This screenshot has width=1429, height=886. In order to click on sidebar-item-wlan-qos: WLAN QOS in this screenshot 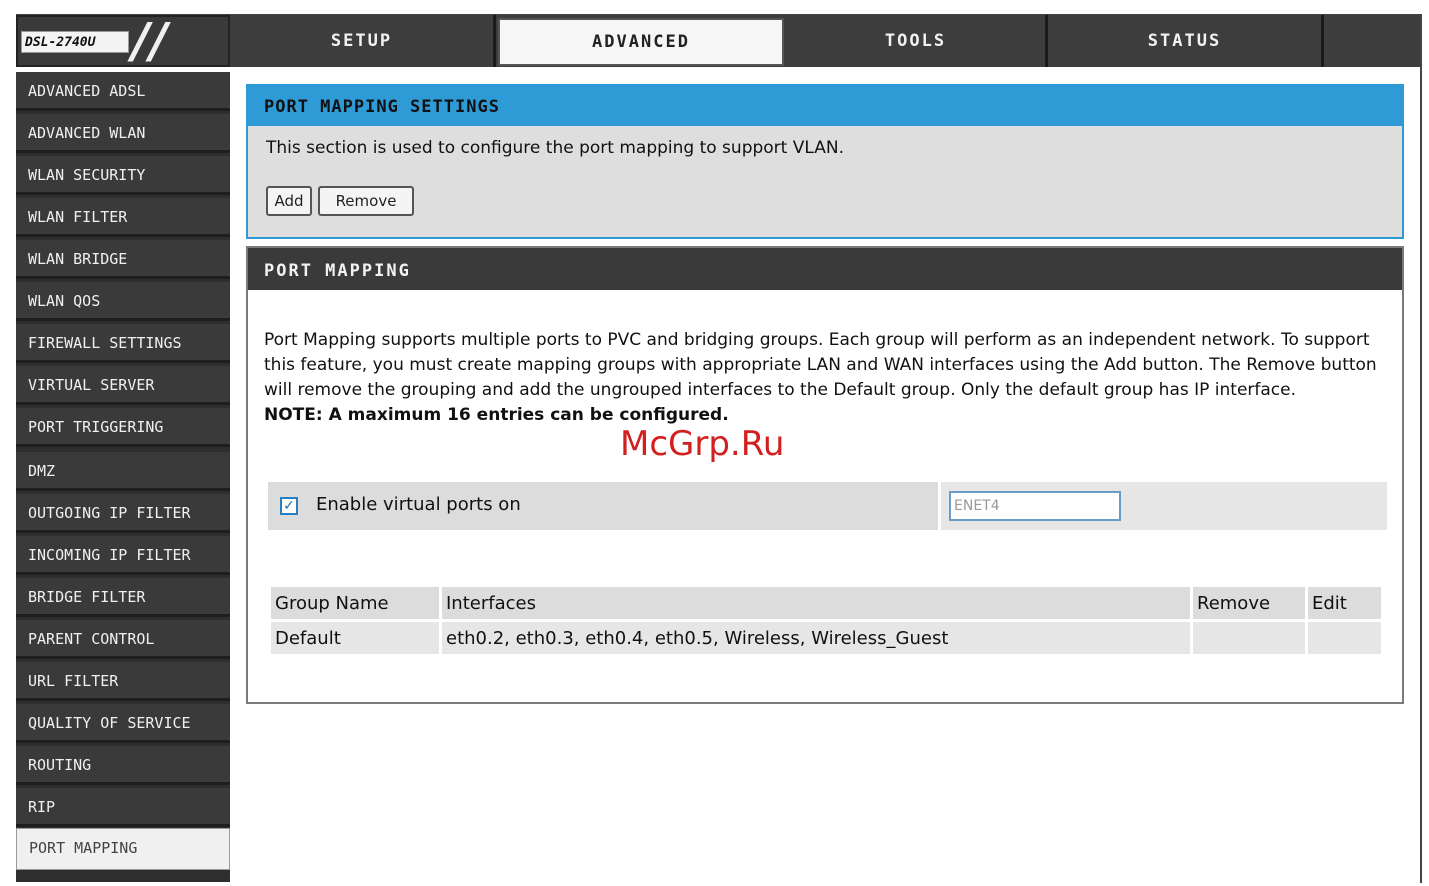, I will do `click(123, 301)`.